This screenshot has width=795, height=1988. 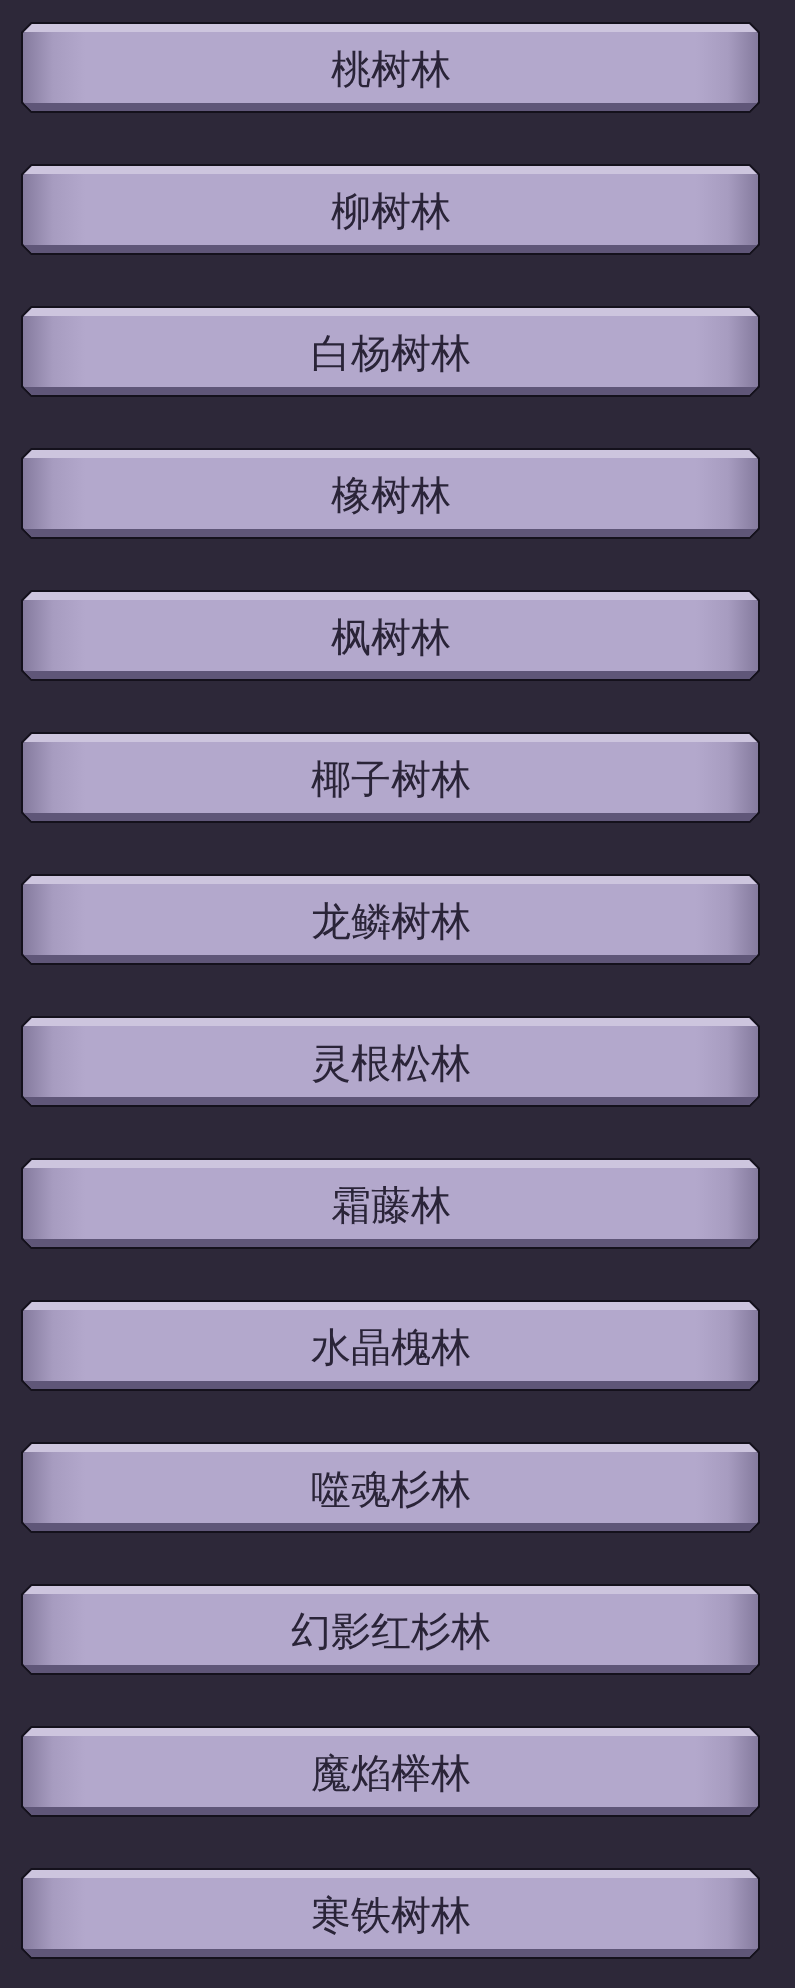 What do you see at coordinates (390, 1061) in the screenshot?
I see `biome-button: 灵根松林` at bounding box center [390, 1061].